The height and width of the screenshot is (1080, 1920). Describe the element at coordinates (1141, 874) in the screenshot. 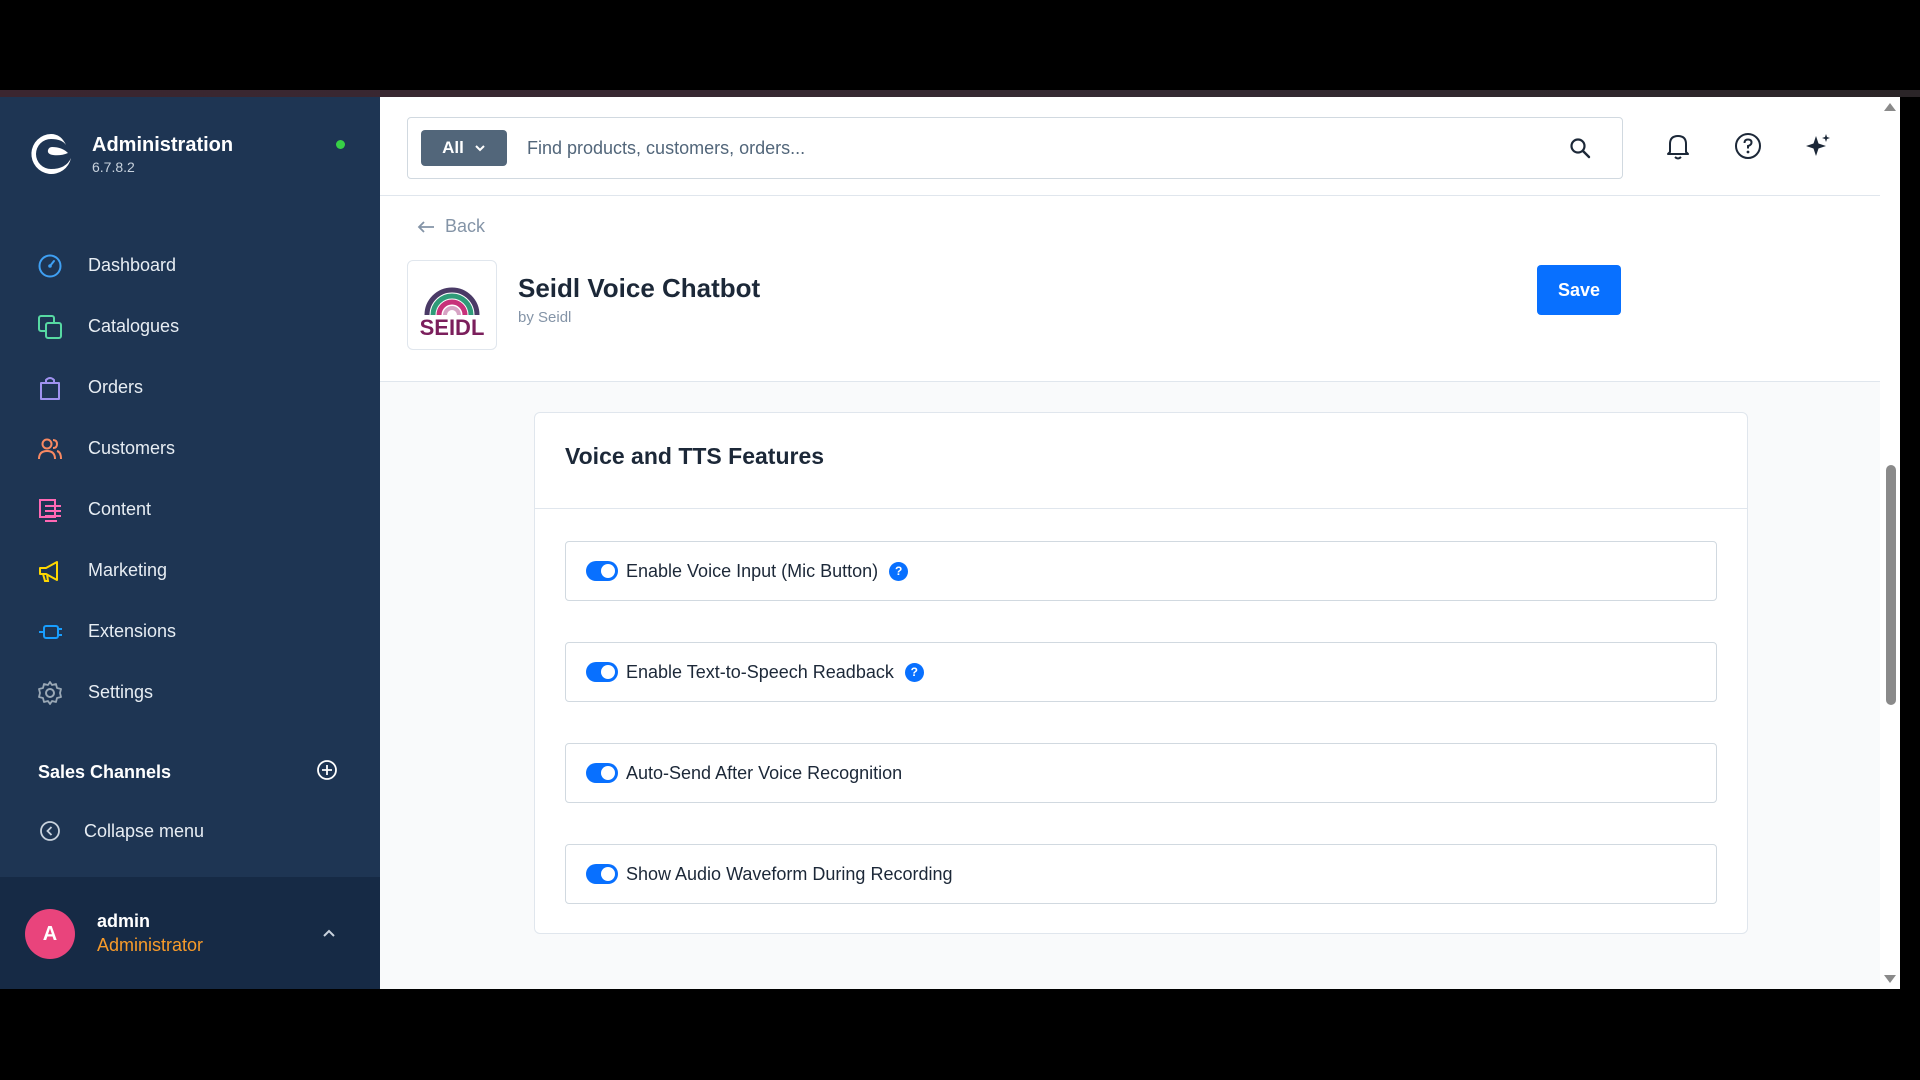

I see `field-audio-waveform: Show Audio Waveform During Recording` at that location.